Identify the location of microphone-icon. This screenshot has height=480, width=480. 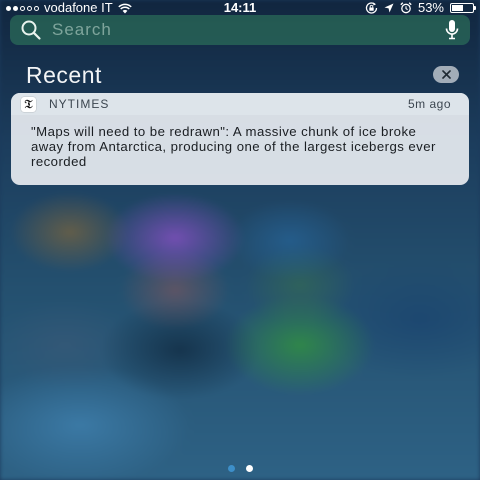
(452, 30).